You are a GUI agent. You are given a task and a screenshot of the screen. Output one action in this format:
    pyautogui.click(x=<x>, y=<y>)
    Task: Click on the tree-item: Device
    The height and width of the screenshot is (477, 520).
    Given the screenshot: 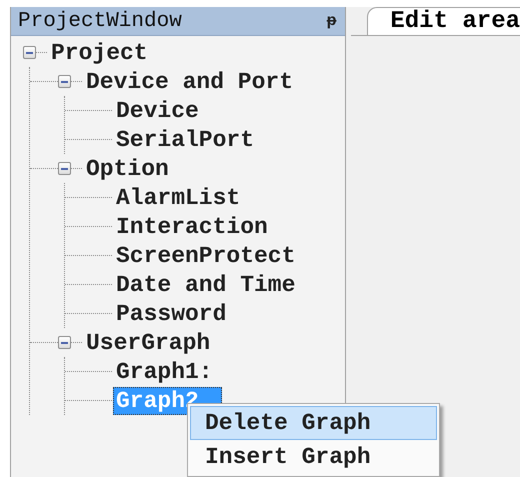 What is the action you would take?
    pyautogui.click(x=157, y=110)
    